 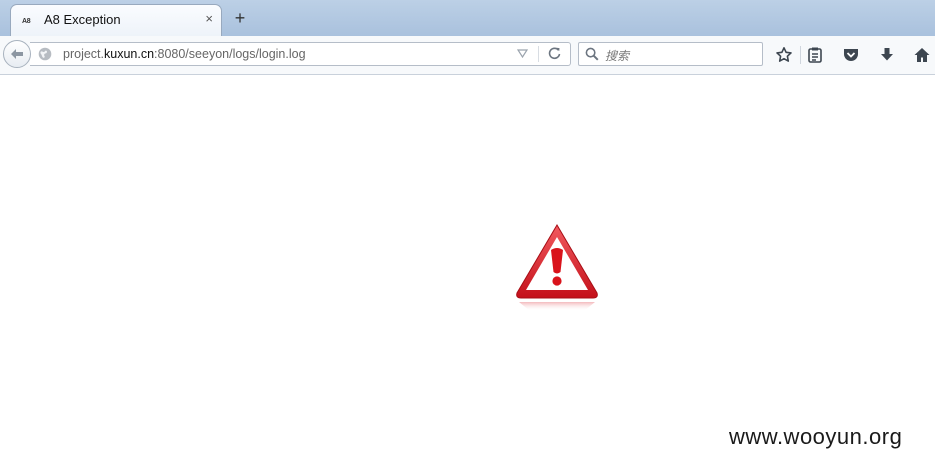 What do you see at coordinates (209, 18) in the screenshot?
I see `tab-close-icon: ×` at bounding box center [209, 18].